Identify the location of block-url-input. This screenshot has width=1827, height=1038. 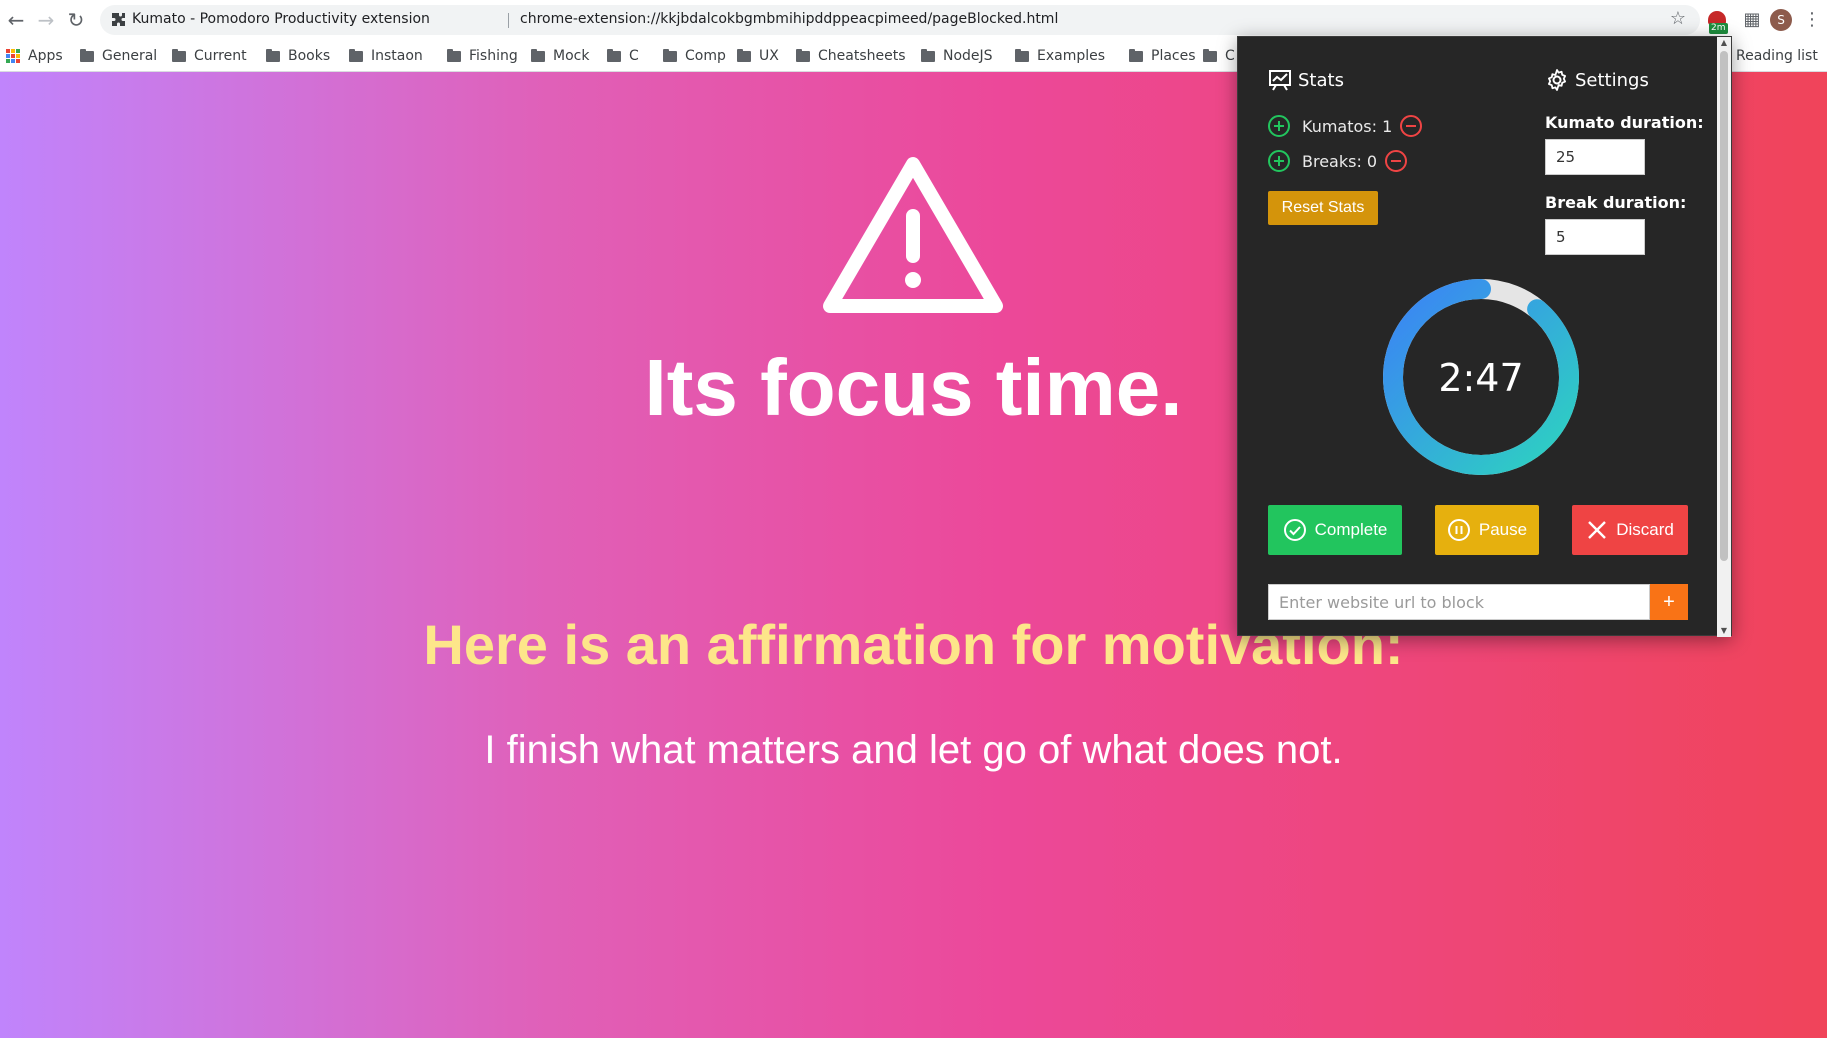
(1459, 602).